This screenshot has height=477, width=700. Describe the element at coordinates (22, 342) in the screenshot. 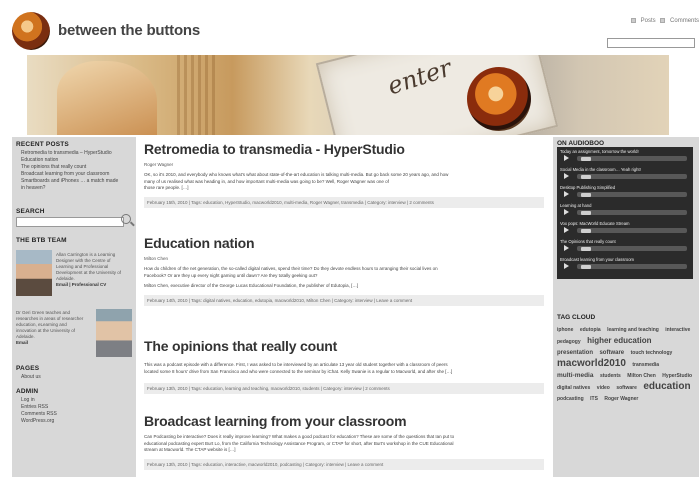

I see `bio-contact-links: Email` at that location.